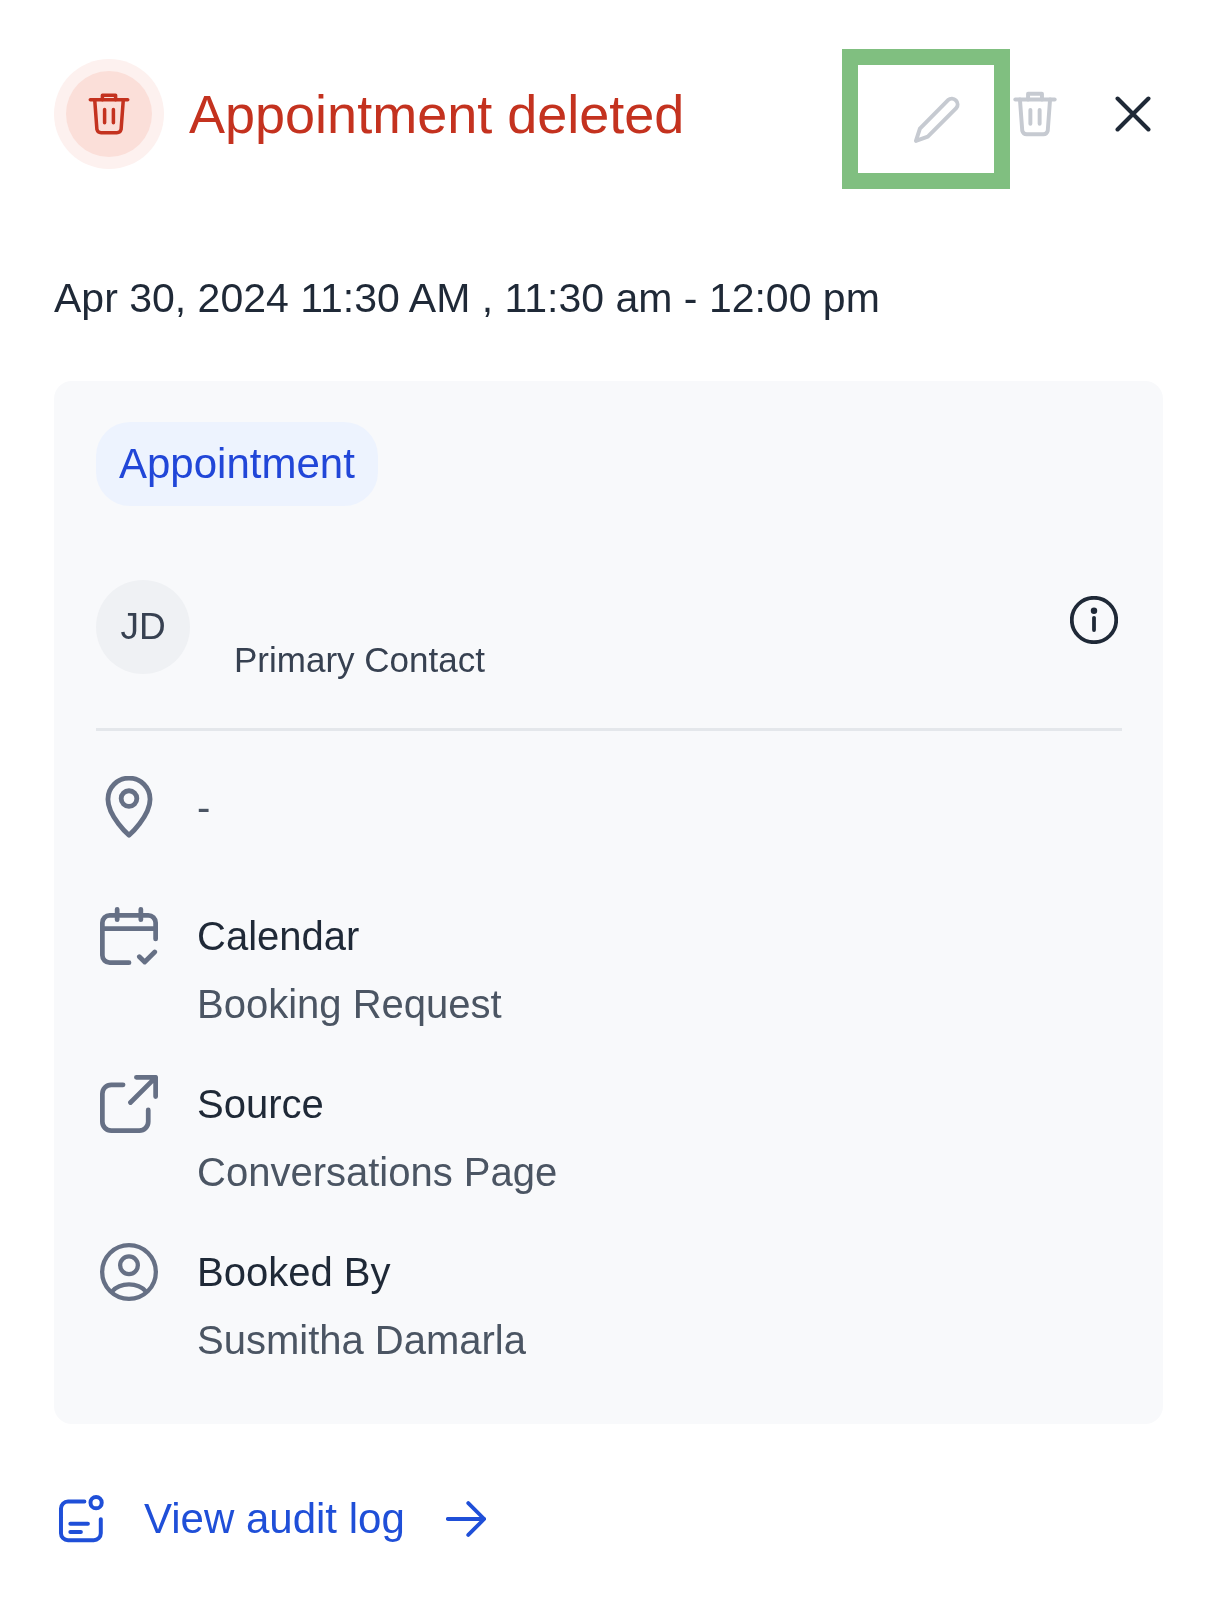  I want to click on contact-role: Primary Contact, so click(359, 660).